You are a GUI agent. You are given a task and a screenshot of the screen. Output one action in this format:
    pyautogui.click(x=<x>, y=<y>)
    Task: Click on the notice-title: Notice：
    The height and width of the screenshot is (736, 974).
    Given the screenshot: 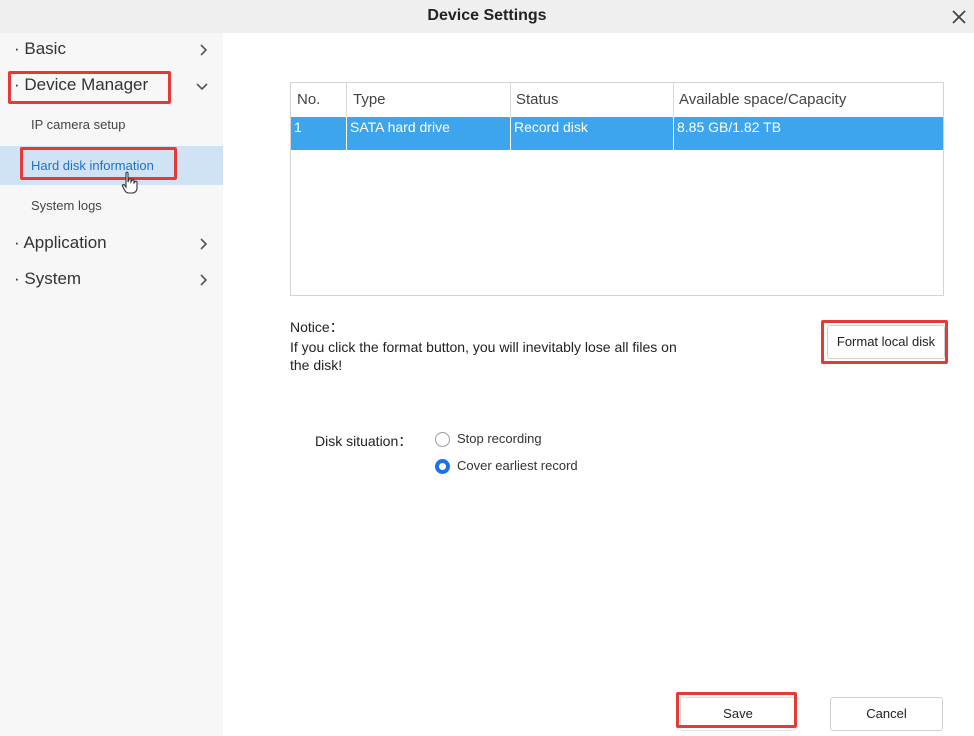 What is the action you would take?
    pyautogui.click(x=317, y=327)
    